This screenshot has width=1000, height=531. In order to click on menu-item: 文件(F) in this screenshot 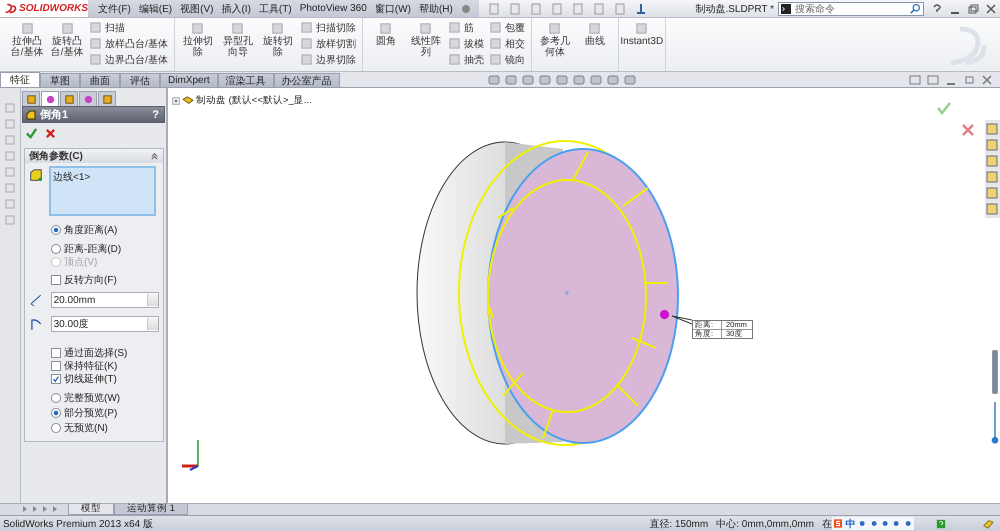, I will do `click(114, 9)`.